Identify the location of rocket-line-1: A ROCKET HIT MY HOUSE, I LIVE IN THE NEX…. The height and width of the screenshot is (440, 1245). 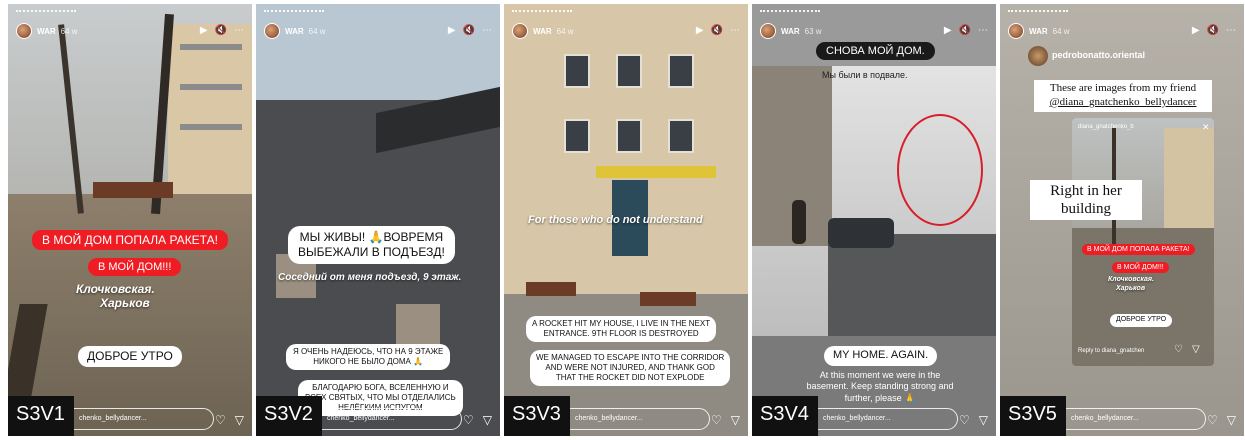
(621, 323).